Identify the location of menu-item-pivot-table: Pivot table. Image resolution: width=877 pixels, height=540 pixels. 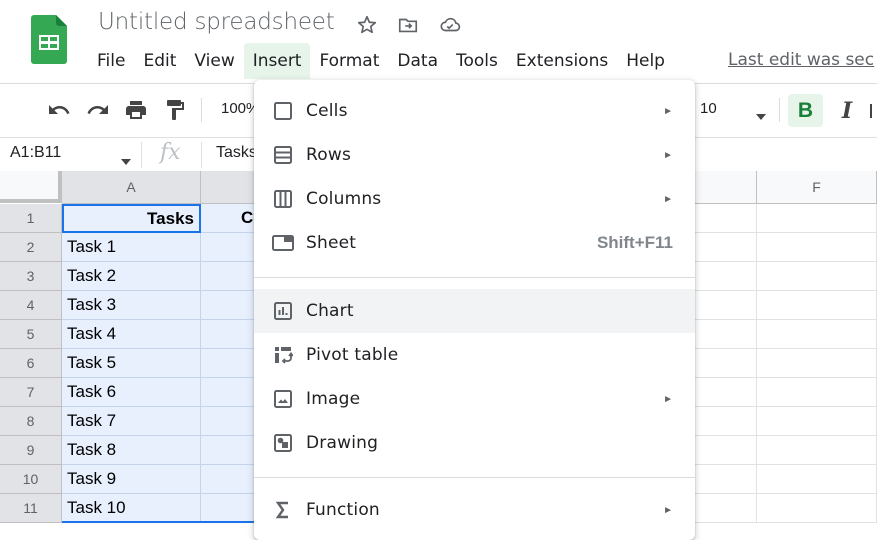
(474, 355).